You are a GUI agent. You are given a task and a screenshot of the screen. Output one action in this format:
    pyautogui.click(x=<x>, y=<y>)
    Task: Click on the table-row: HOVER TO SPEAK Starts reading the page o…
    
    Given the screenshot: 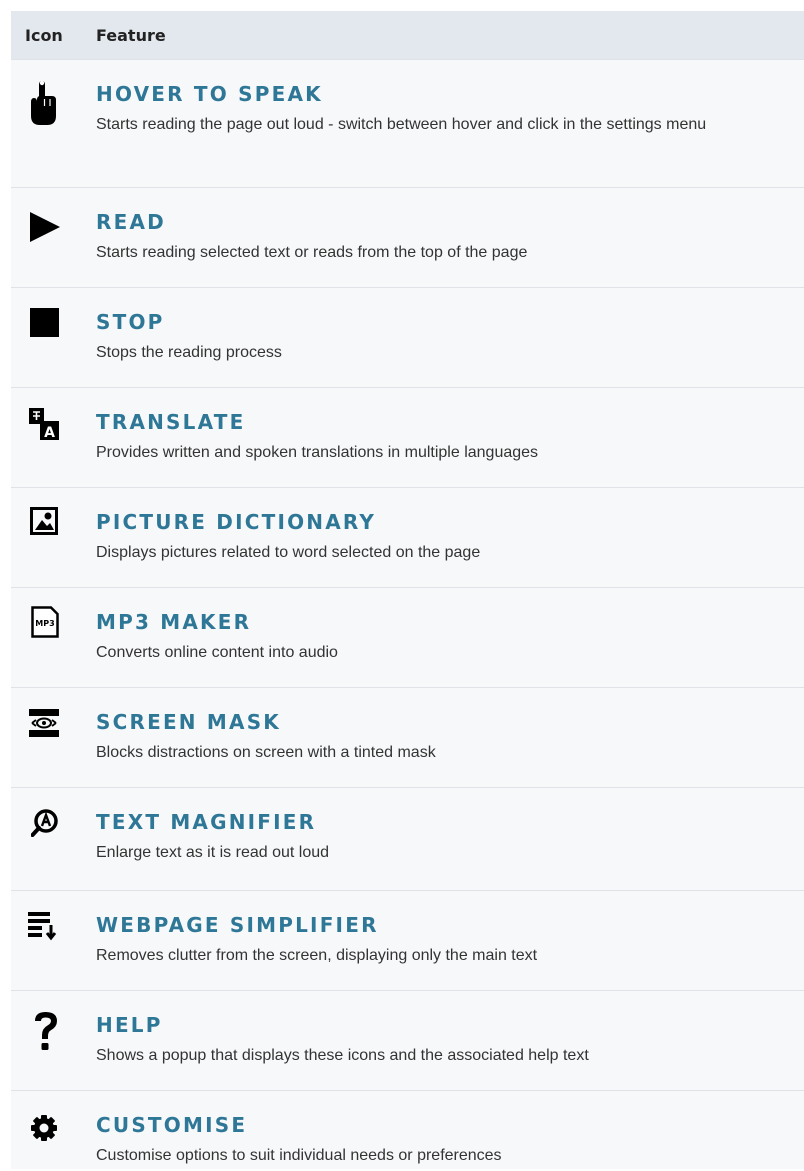 What is the action you would take?
    pyautogui.click(x=407, y=123)
    